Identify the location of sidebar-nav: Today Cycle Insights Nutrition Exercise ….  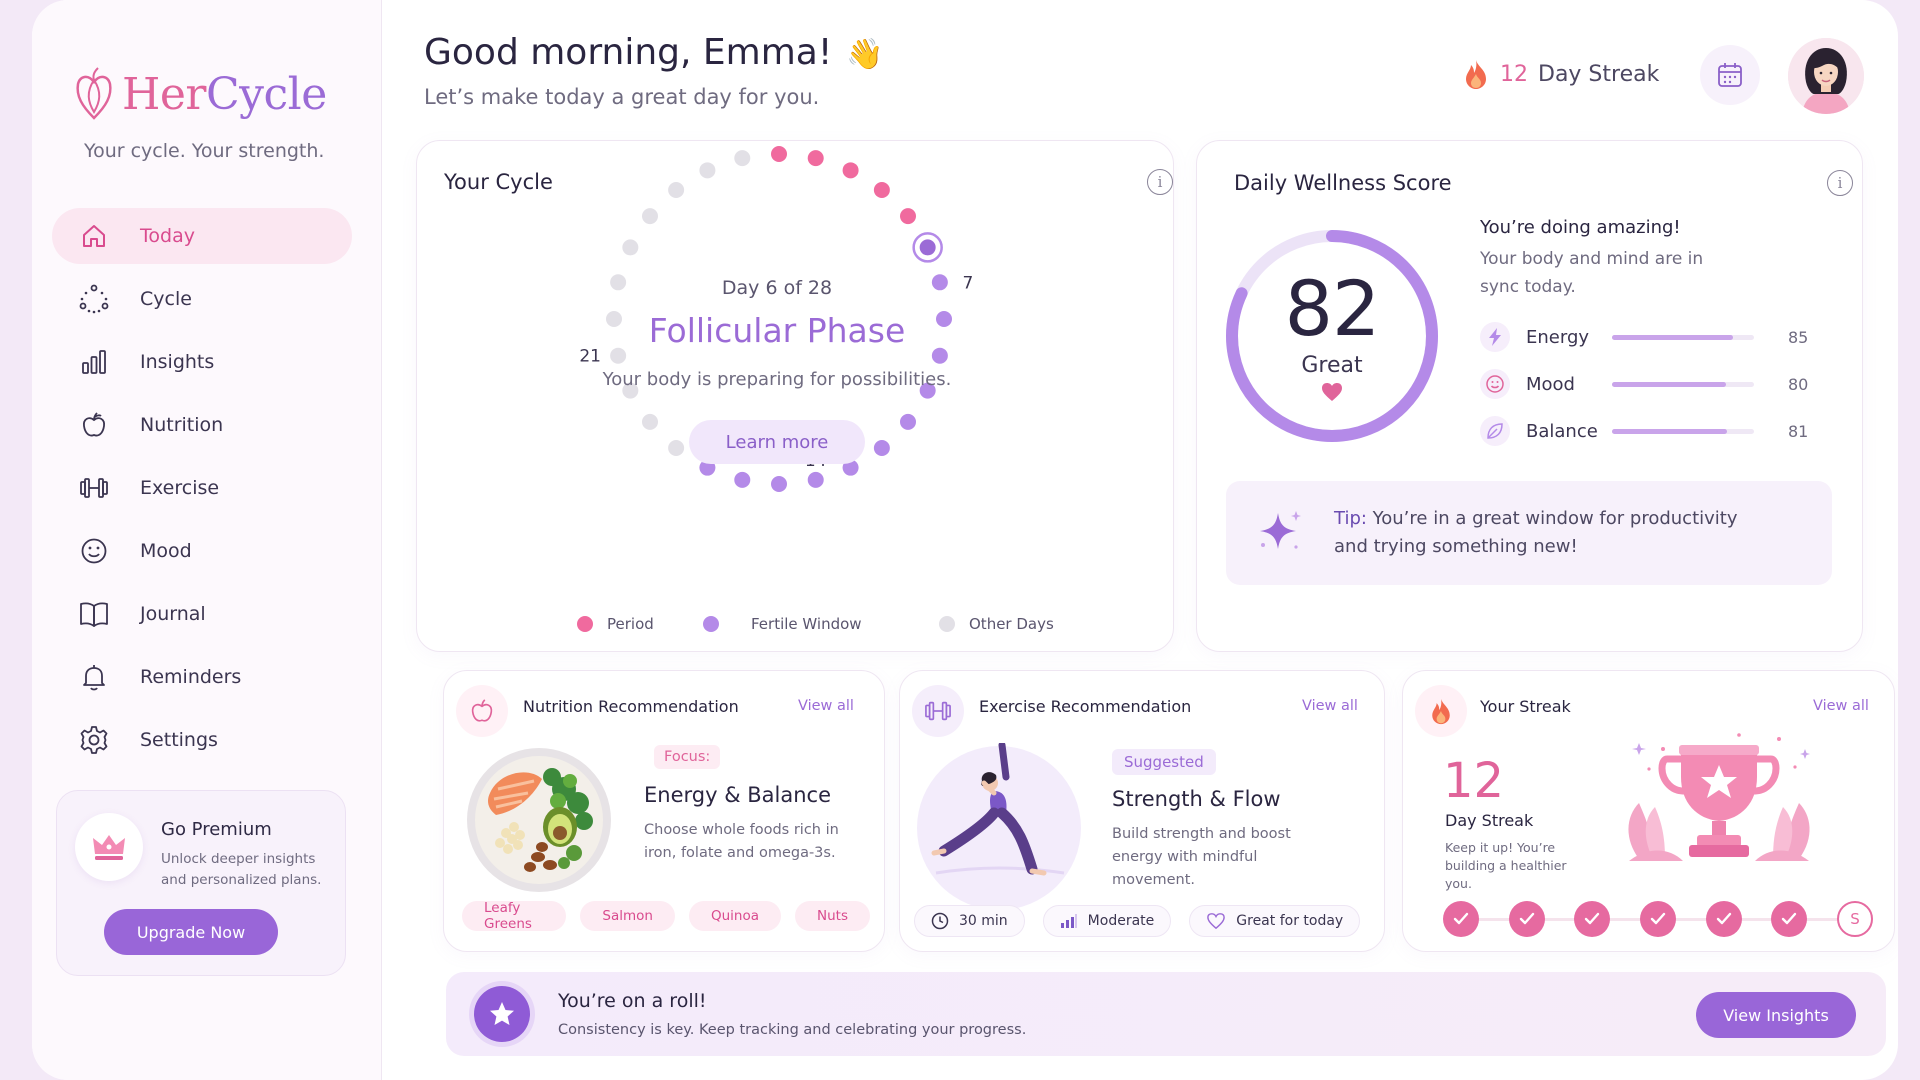
(202, 491).